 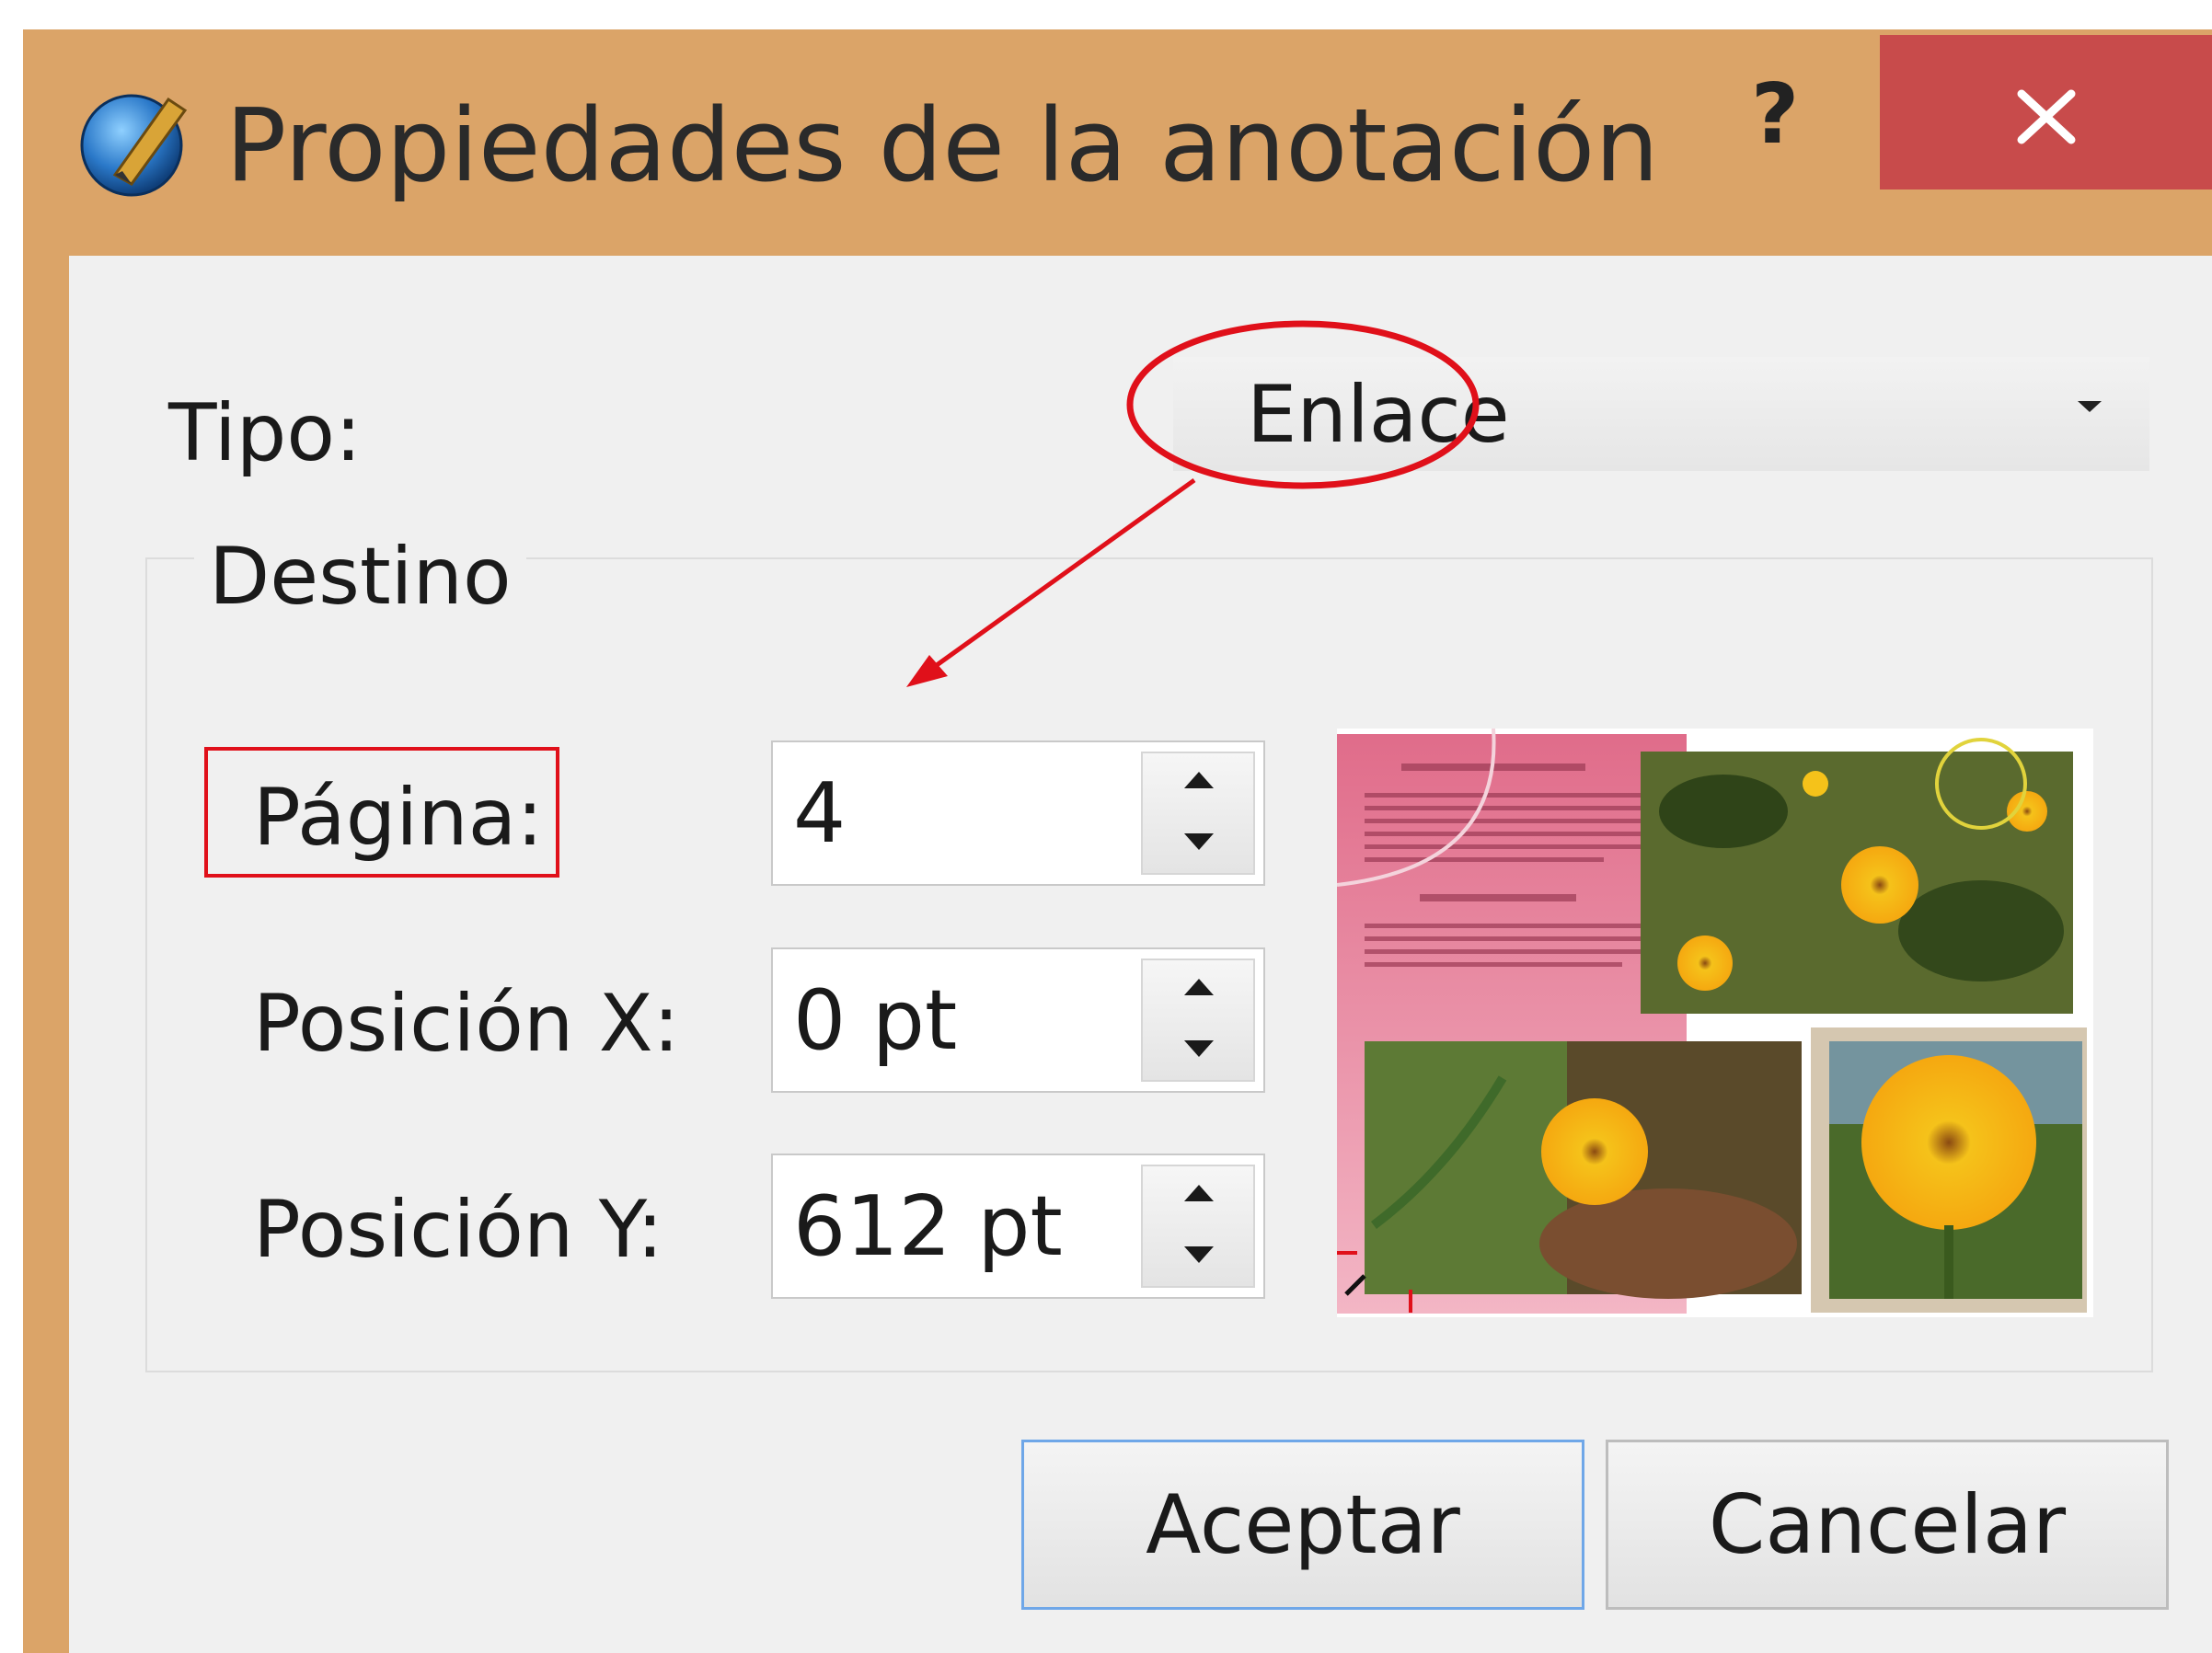 I want to click on page-decrement-button, so click(x=1198, y=843).